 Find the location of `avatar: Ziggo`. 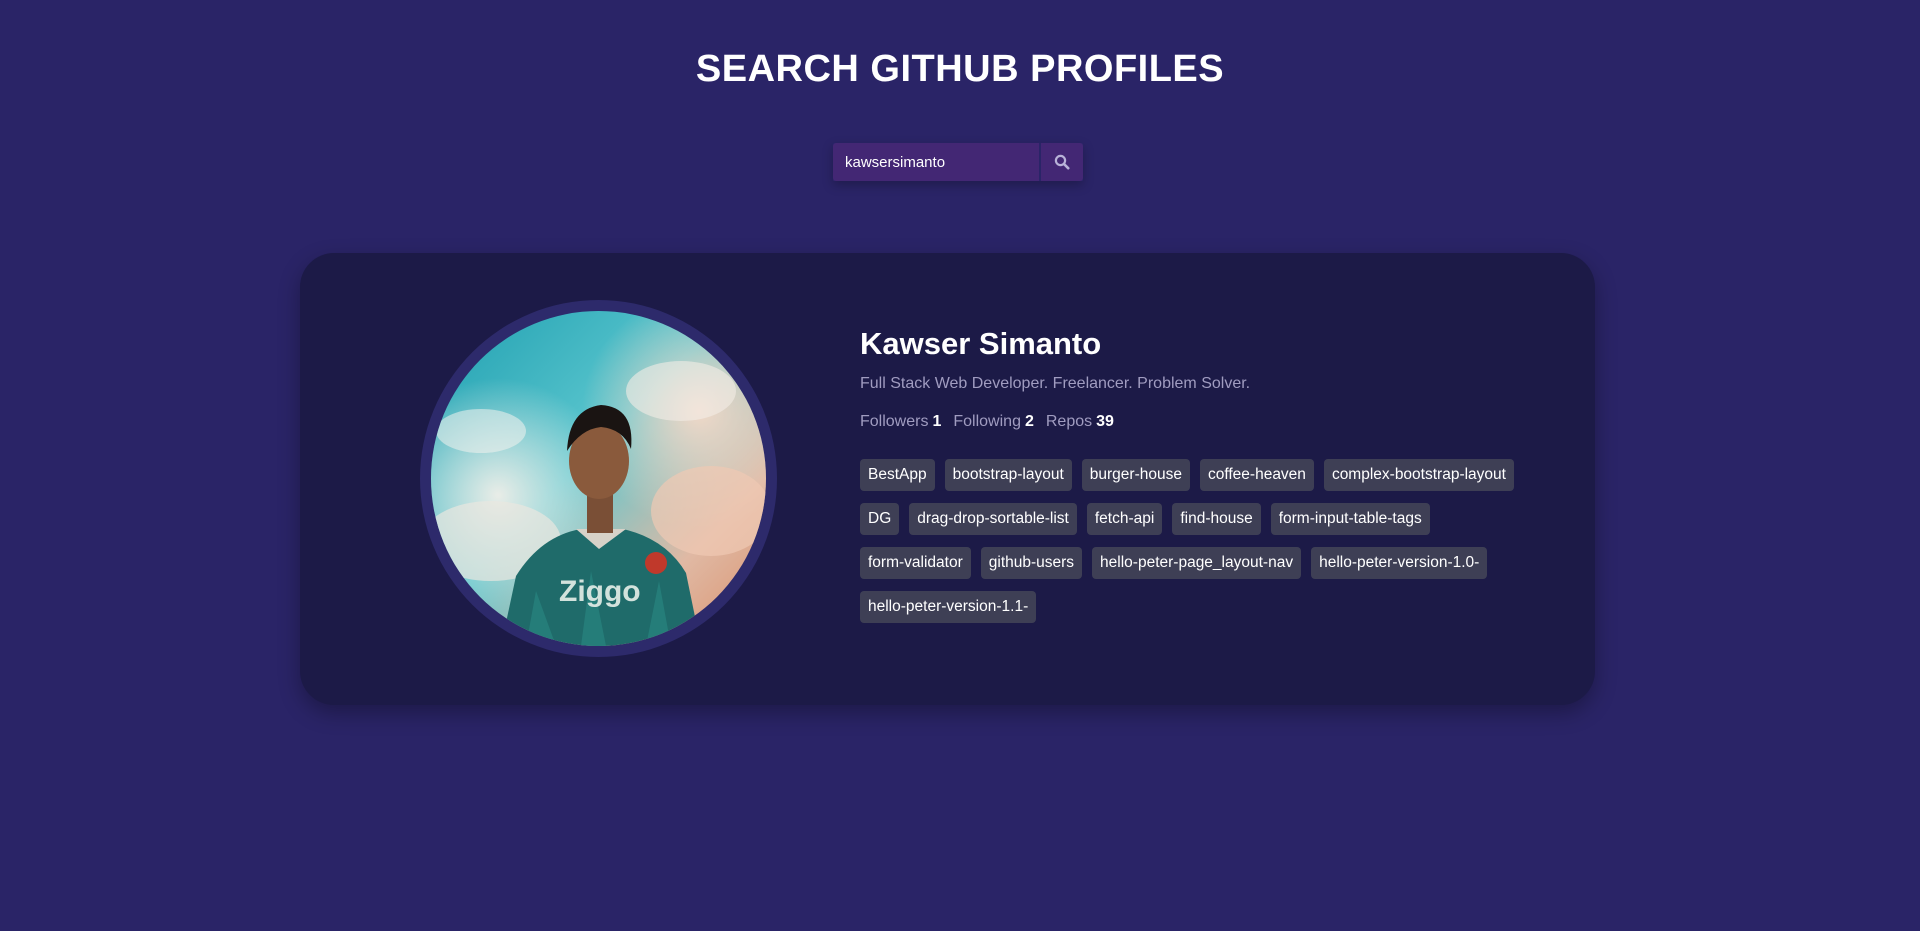

avatar: Ziggo is located at coordinates (598, 478).